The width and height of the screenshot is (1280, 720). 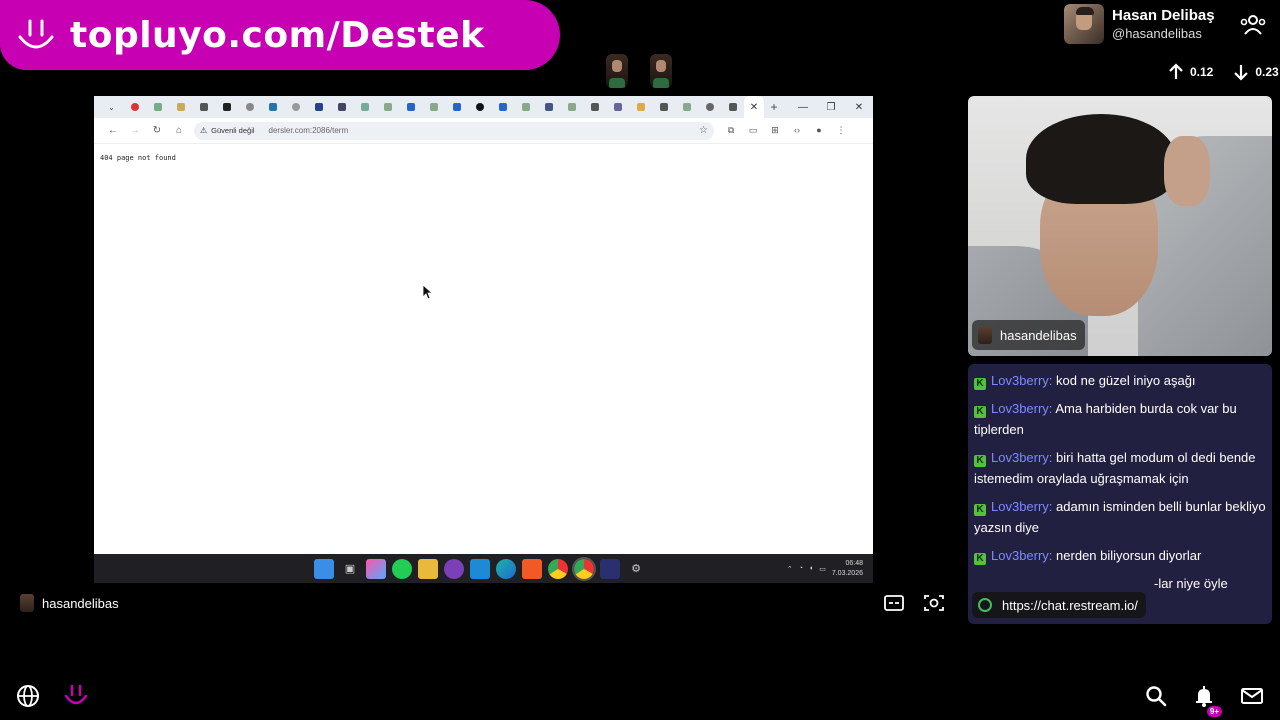 I want to click on webcam-label: hasandelibas, so click(x=1028, y=335).